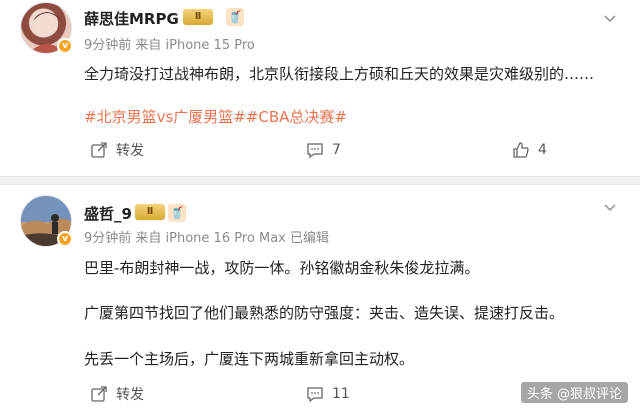 This screenshot has height=411, width=640. What do you see at coordinates (328, 394) in the screenshot?
I see `comment-button: 11` at bounding box center [328, 394].